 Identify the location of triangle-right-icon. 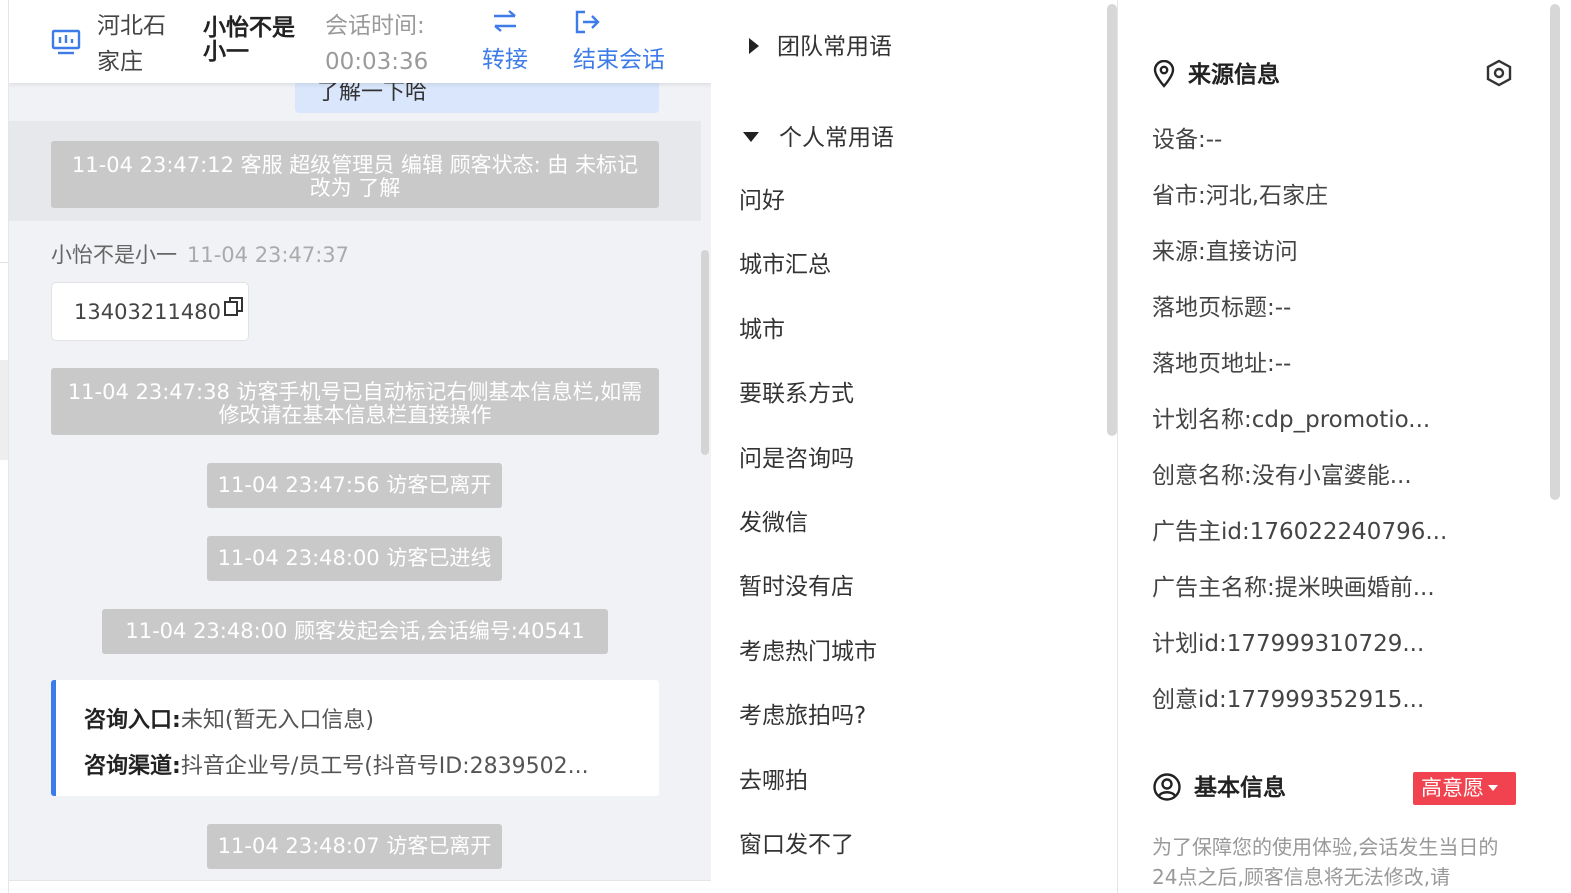
(754, 45).